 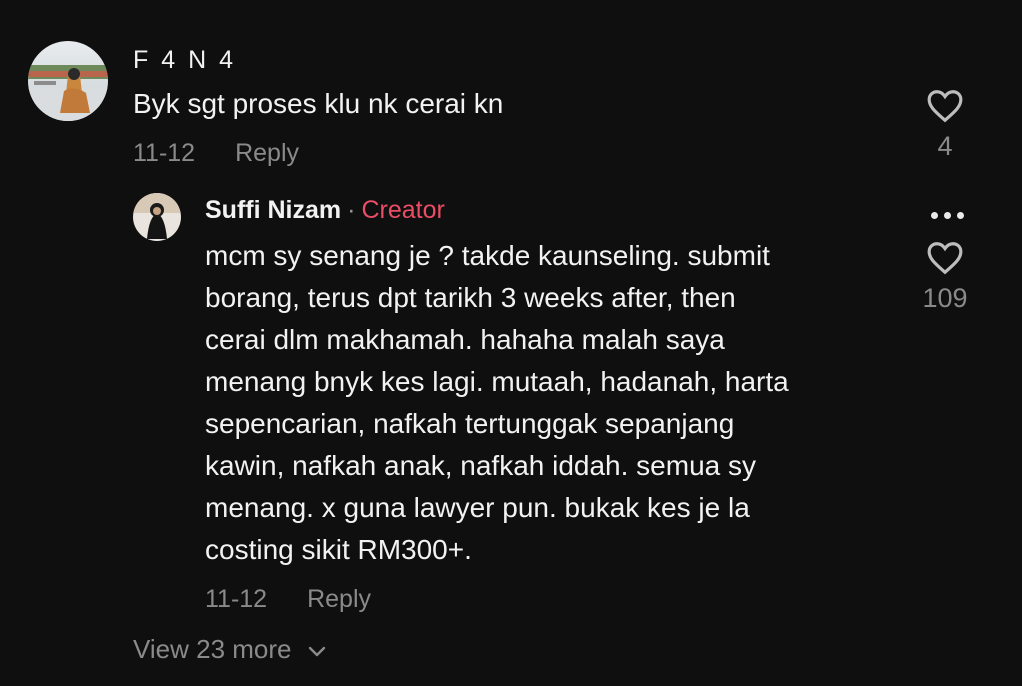 I want to click on like-count: 4, so click(x=945, y=146).